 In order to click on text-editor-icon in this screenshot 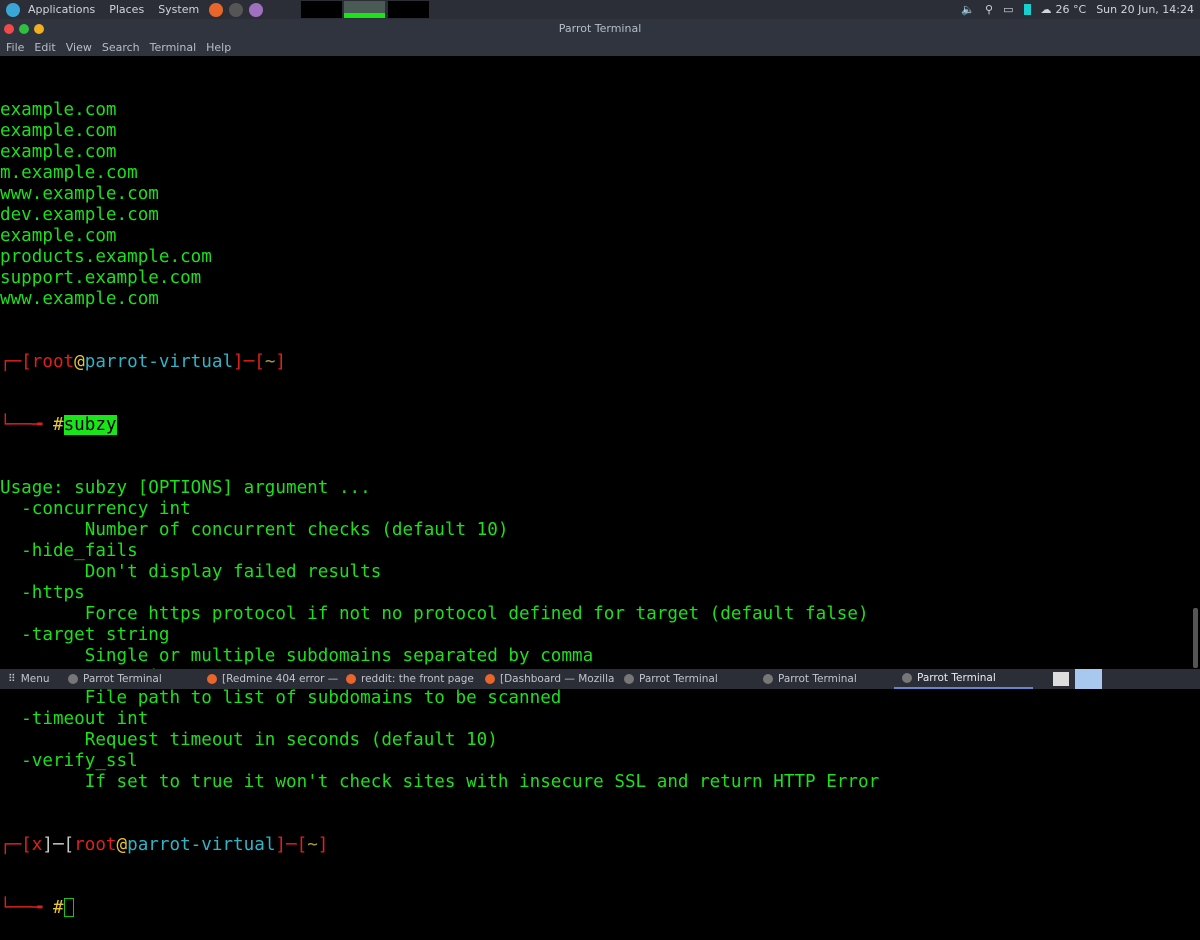, I will do `click(256, 9)`.